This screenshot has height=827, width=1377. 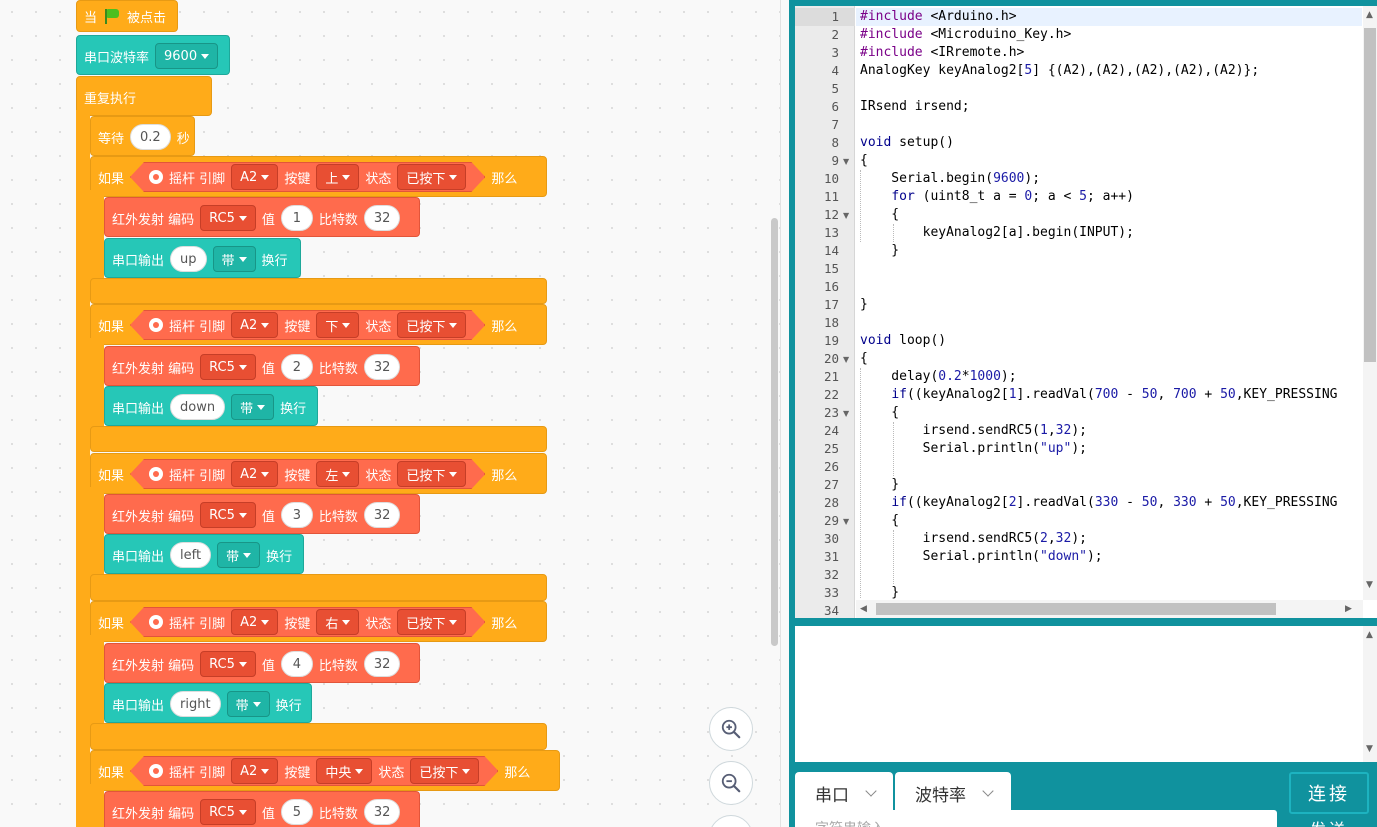 I want to click on if-block: 如果 摇杆 引脚 A2 按键 左 状态 已按下 那么, so click(x=318, y=473).